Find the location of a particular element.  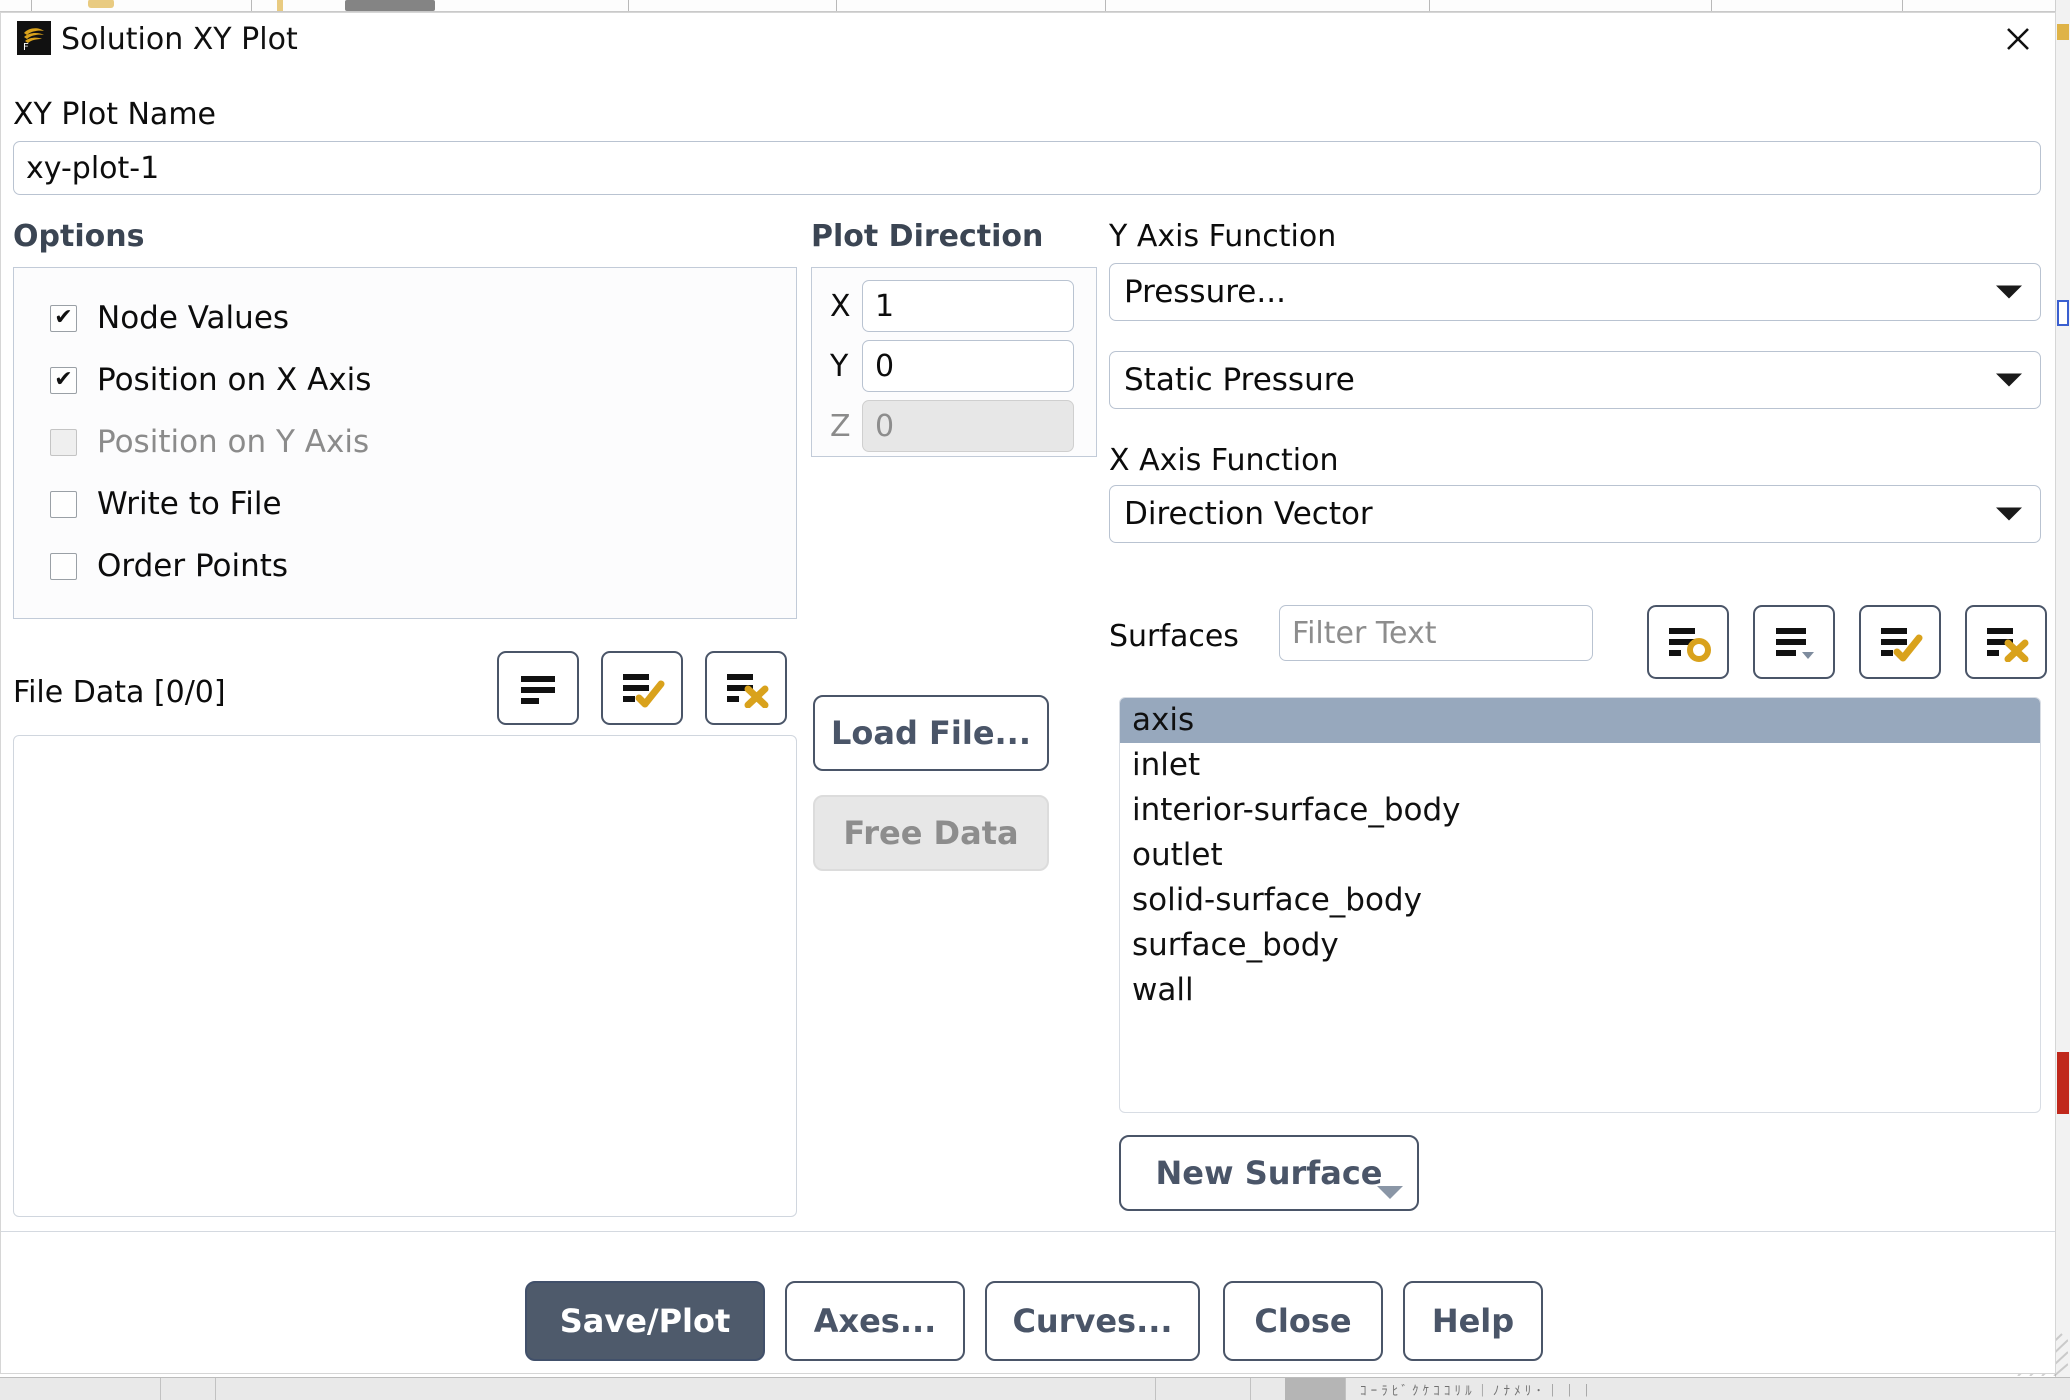

list-menu-icon is located at coordinates (1795, 643).